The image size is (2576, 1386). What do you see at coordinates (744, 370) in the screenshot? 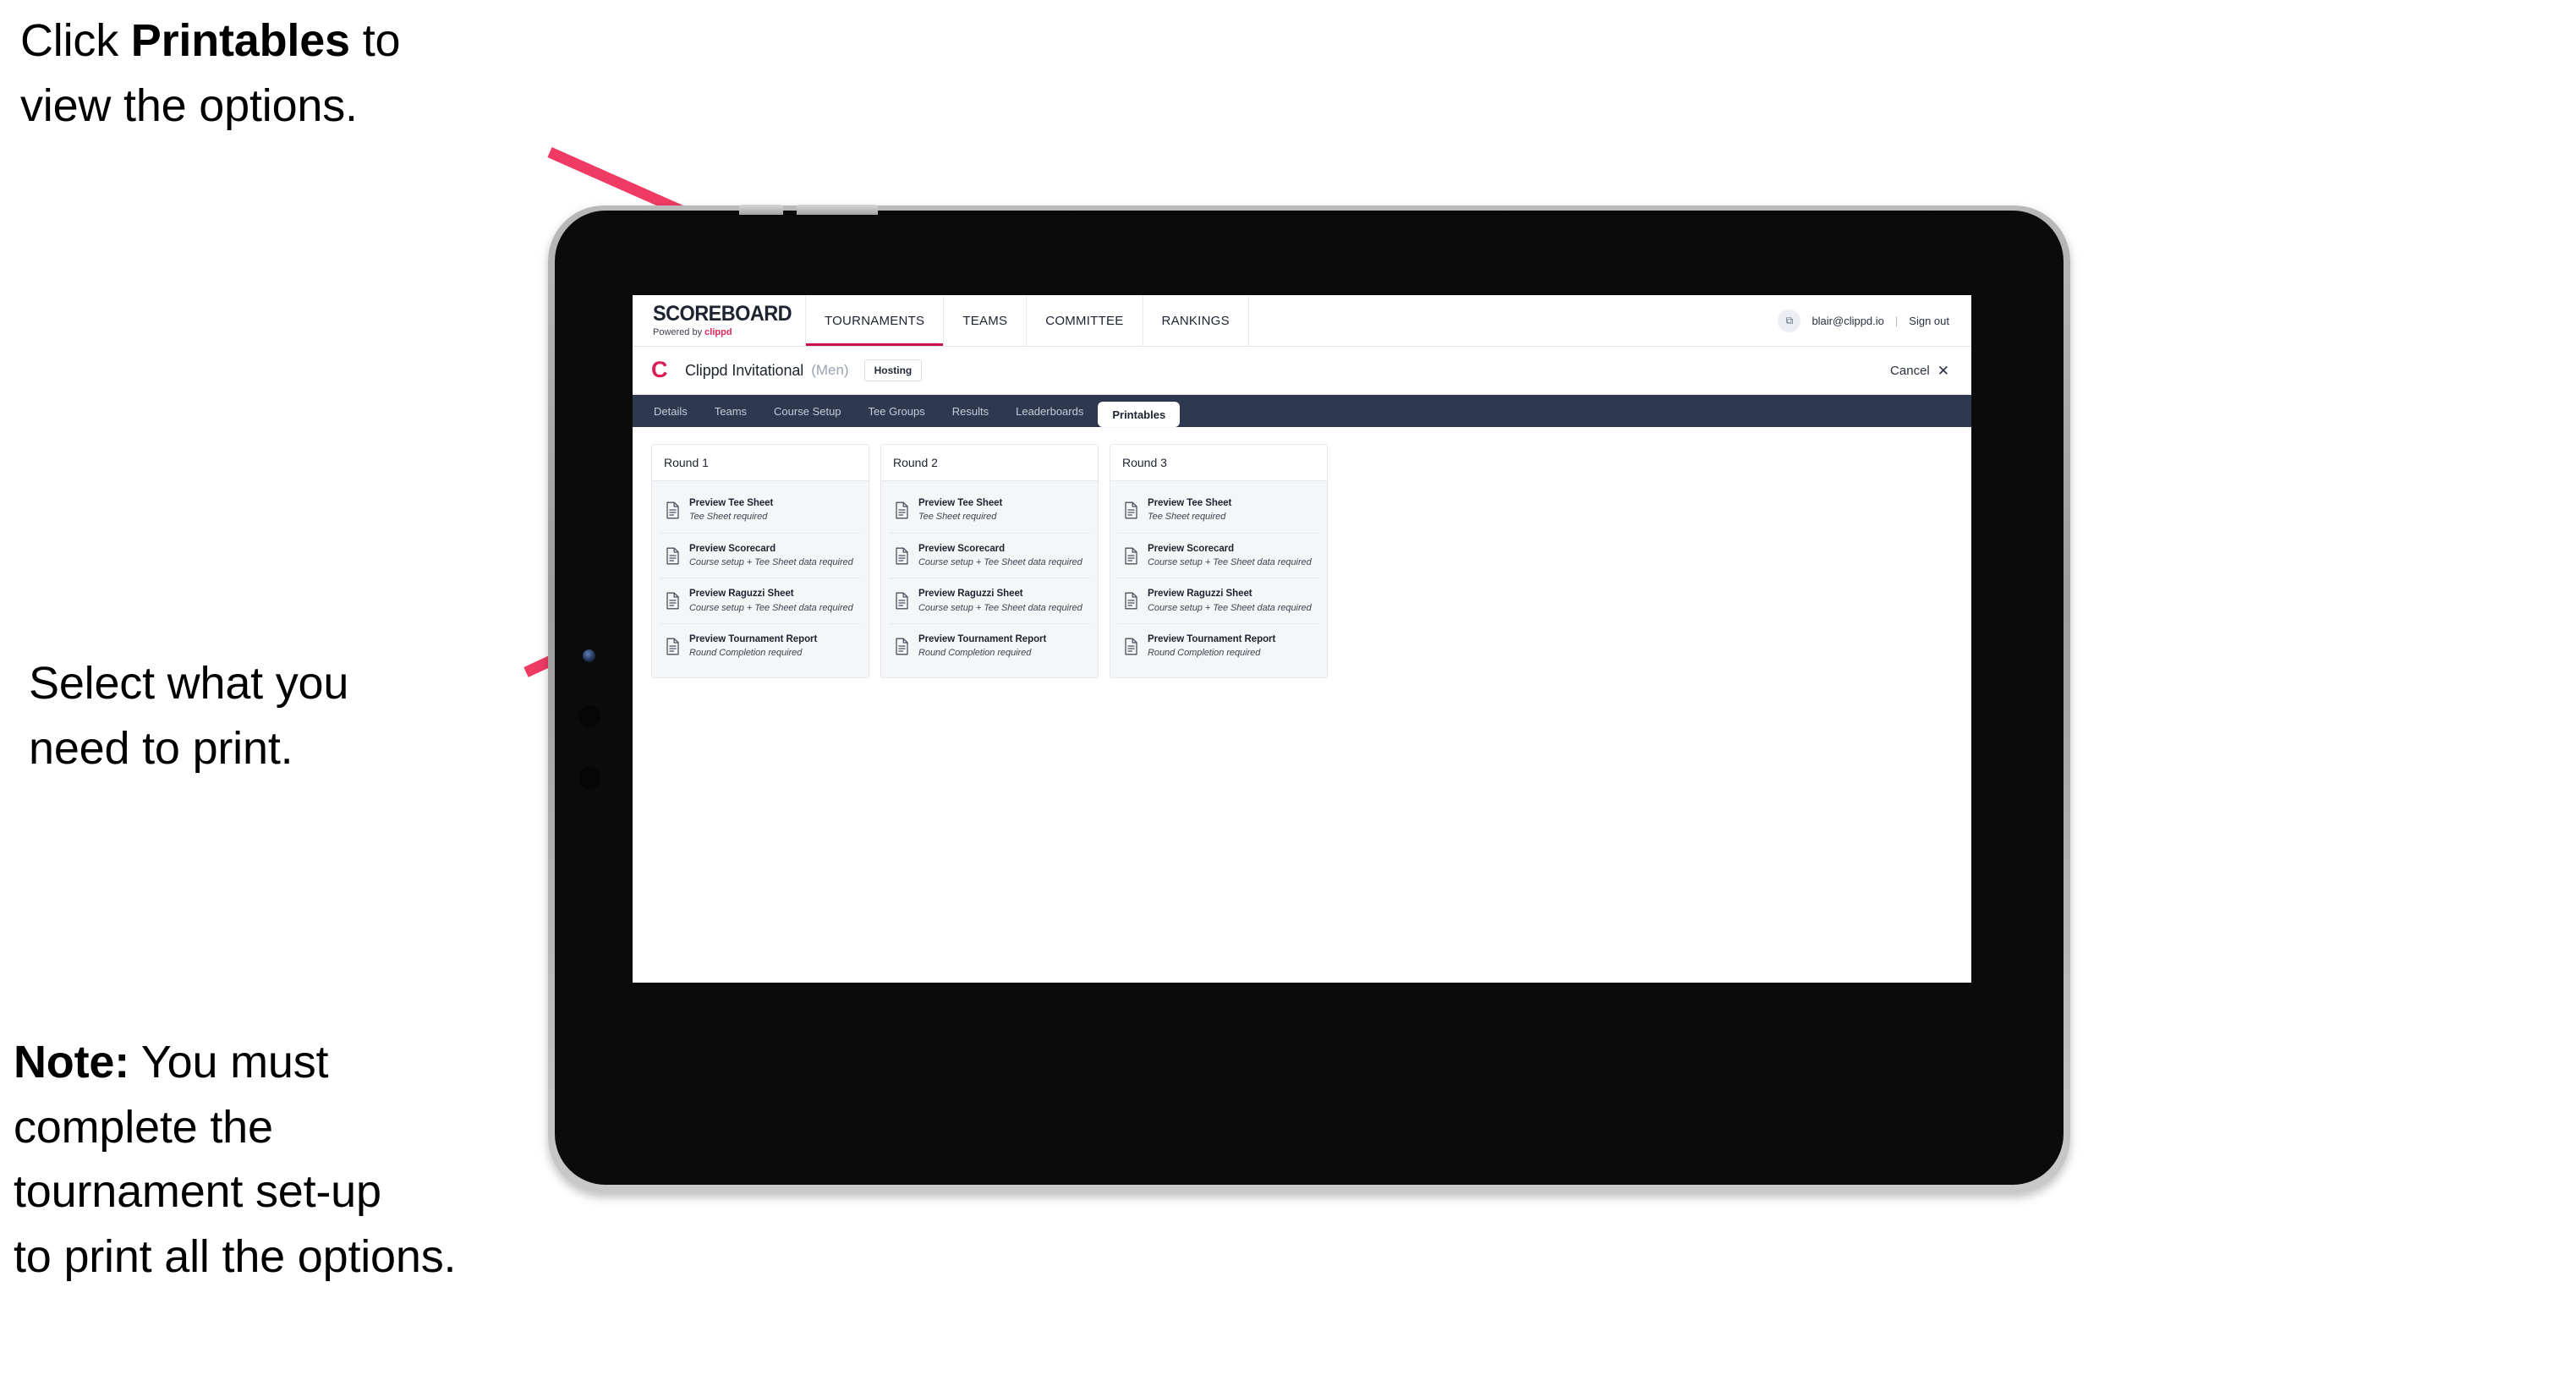
I see `tournament-title: Clippd Invitational` at bounding box center [744, 370].